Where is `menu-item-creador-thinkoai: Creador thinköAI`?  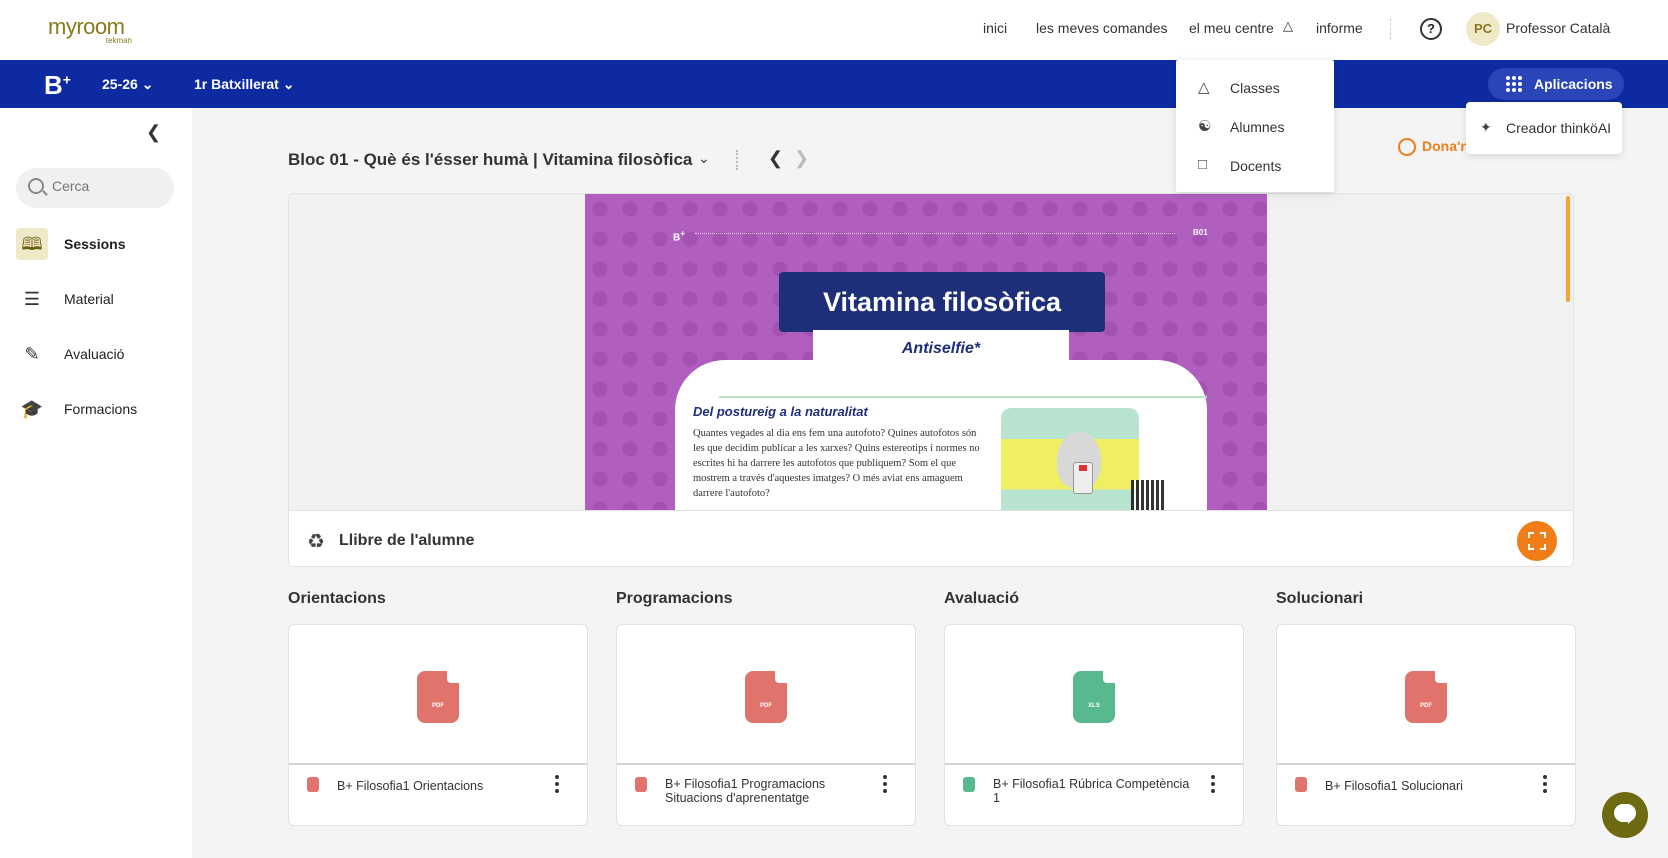 menu-item-creador-thinkoai: Creador thinköAI is located at coordinates (1558, 128).